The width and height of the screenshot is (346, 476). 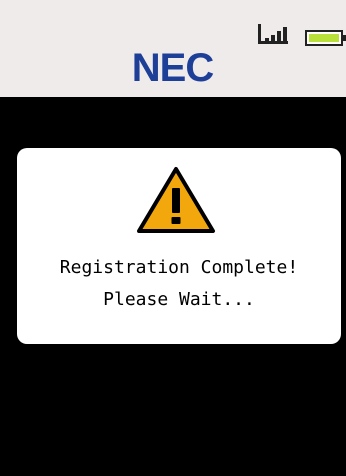 What do you see at coordinates (179, 267) in the screenshot?
I see `registration-complete-text: Registration Complete!` at bounding box center [179, 267].